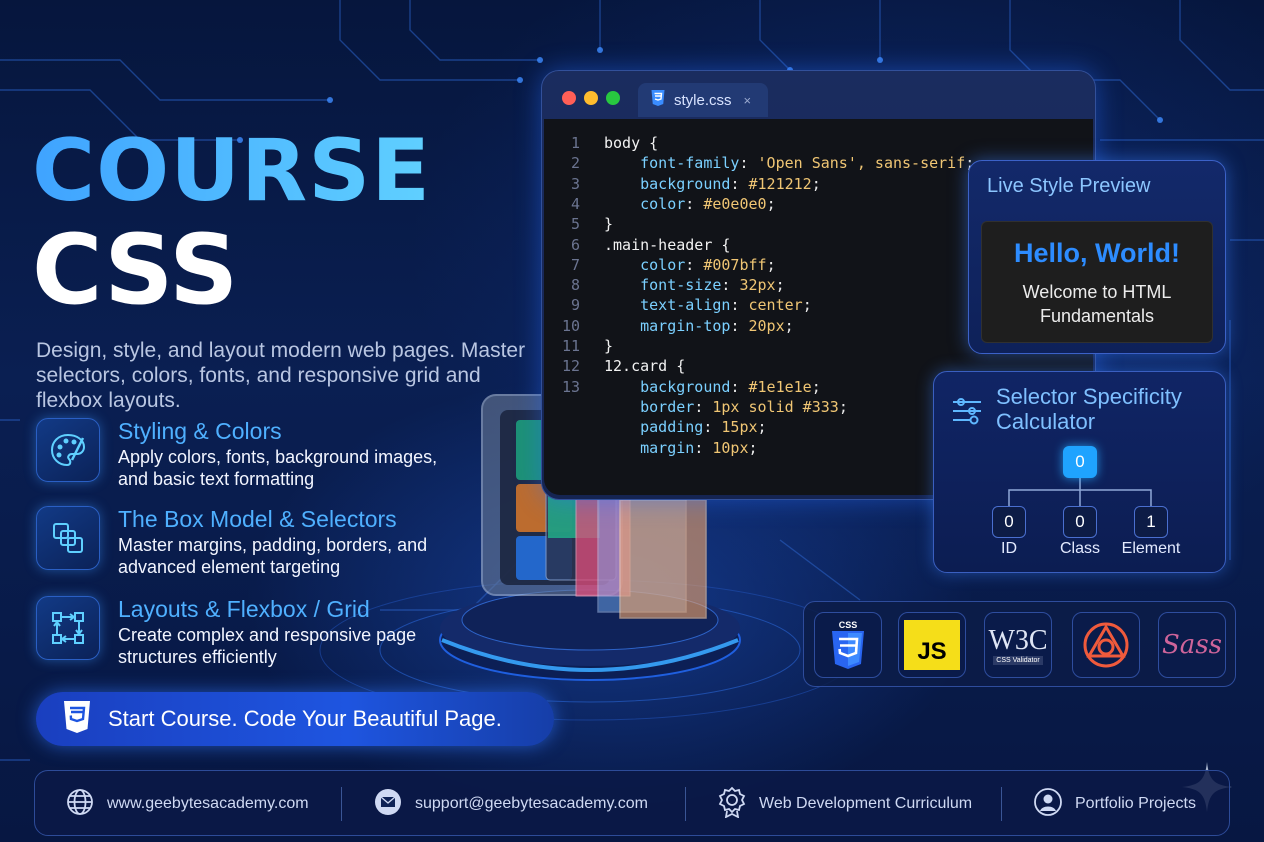  I want to click on triangle-circle-logo, so click(1106, 645).